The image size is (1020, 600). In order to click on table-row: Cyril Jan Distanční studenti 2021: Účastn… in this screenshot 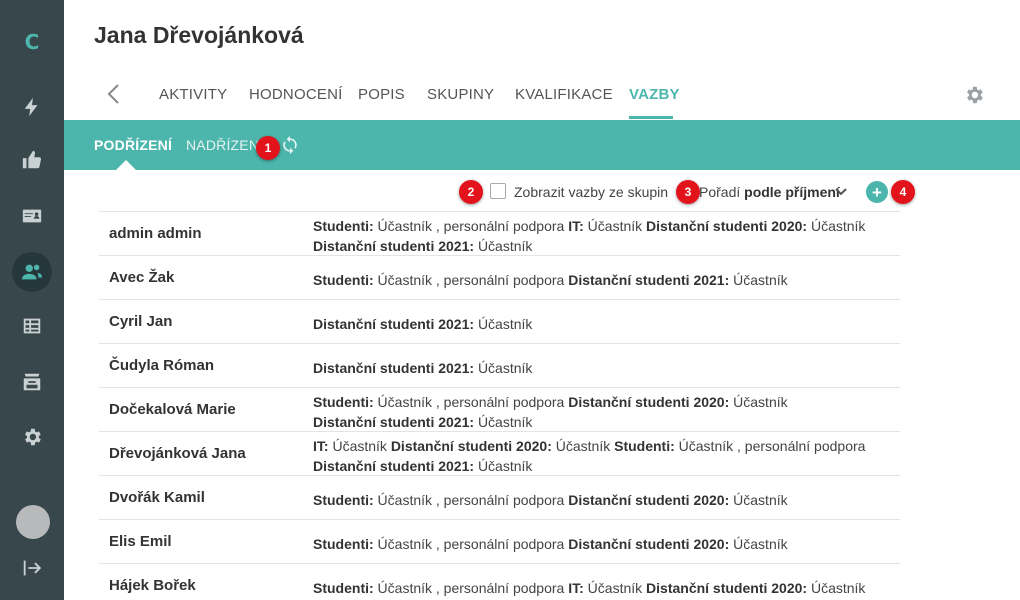, I will do `click(499, 321)`.